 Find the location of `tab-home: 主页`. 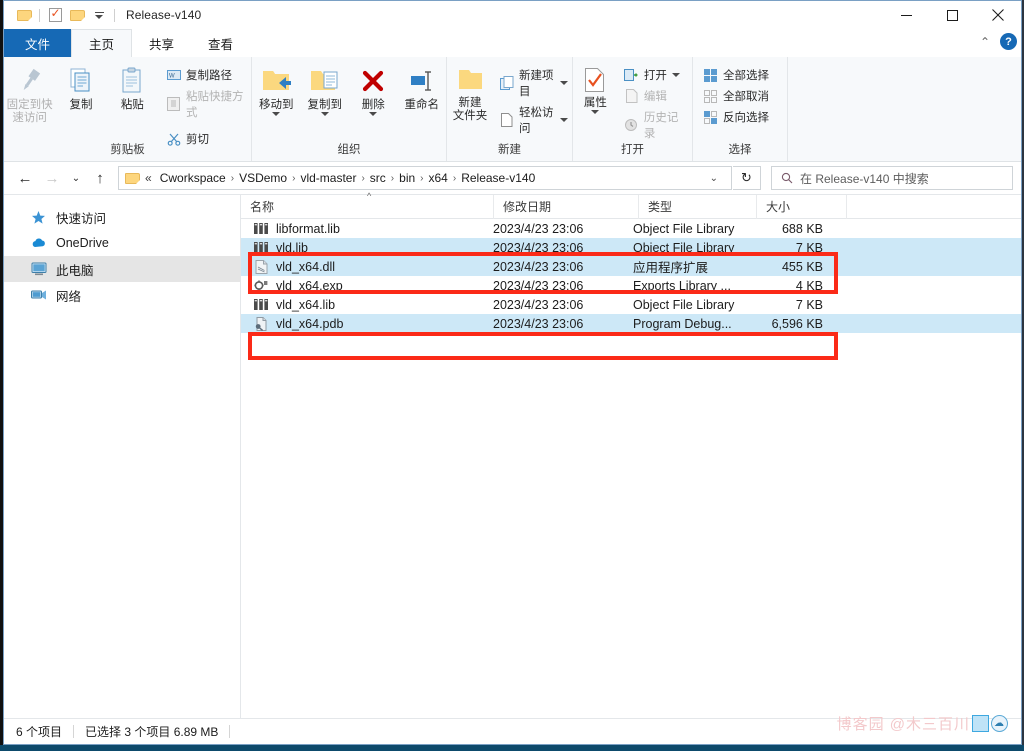

tab-home: 主页 is located at coordinates (102, 43).